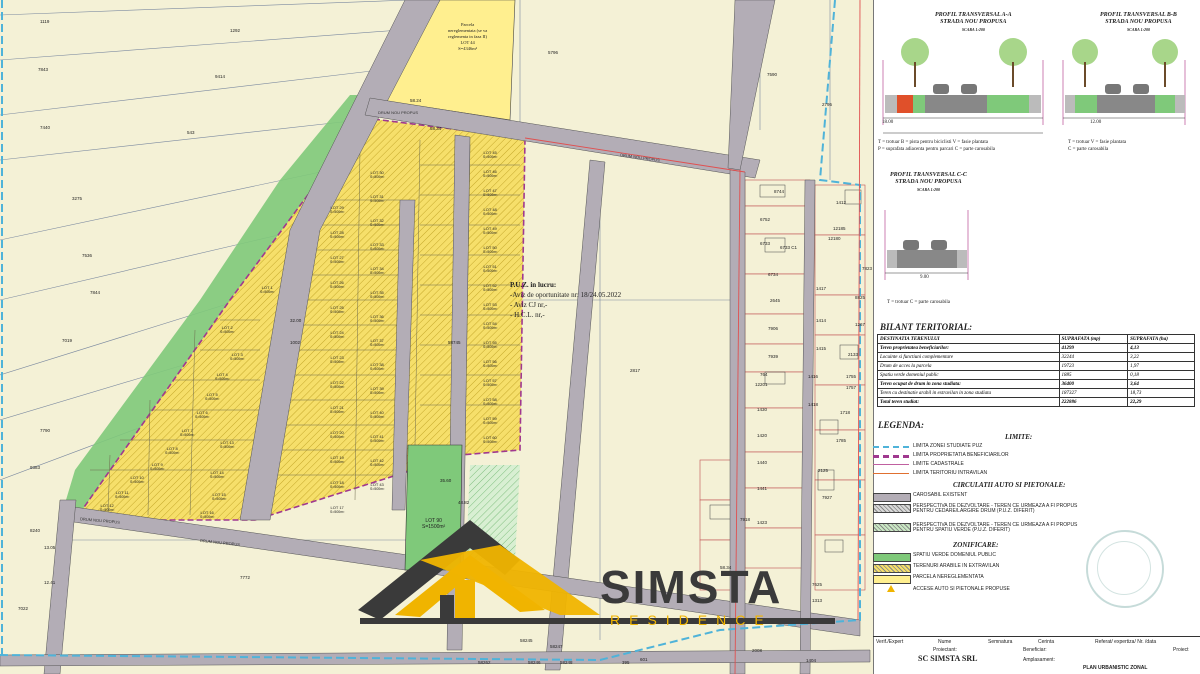 The height and width of the screenshot is (674, 1200). Describe the element at coordinates (212, 396) in the screenshot. I see `lot-label: LOT 5 S=500m²` at that location.